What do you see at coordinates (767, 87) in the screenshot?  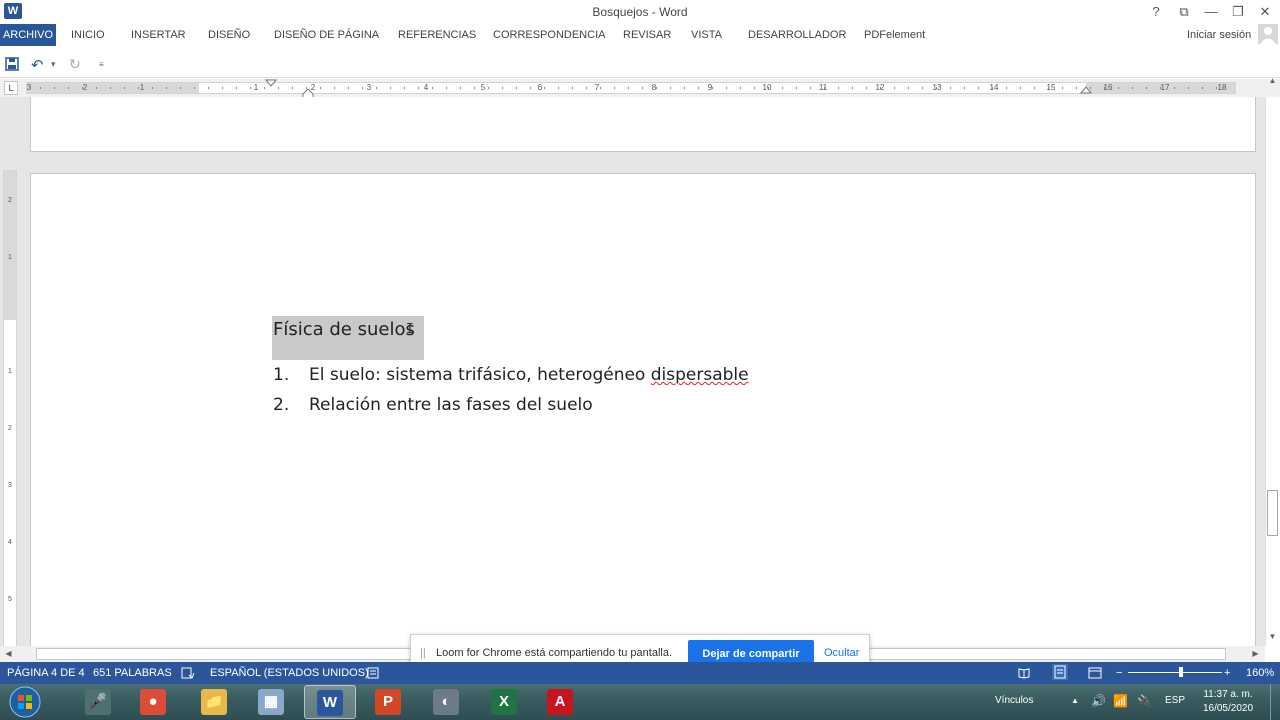 I see `ruler-label: 10` at bounding box center [767, 87].